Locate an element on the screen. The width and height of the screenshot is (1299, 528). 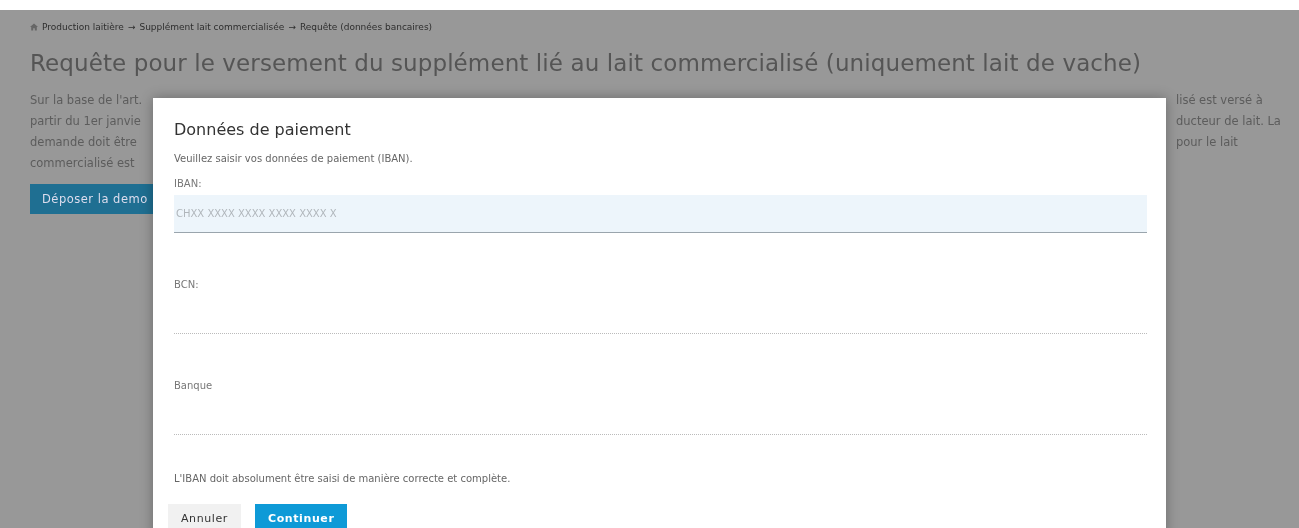
breadcrumb-link: Production laitière is located at coordinates (83, 27).